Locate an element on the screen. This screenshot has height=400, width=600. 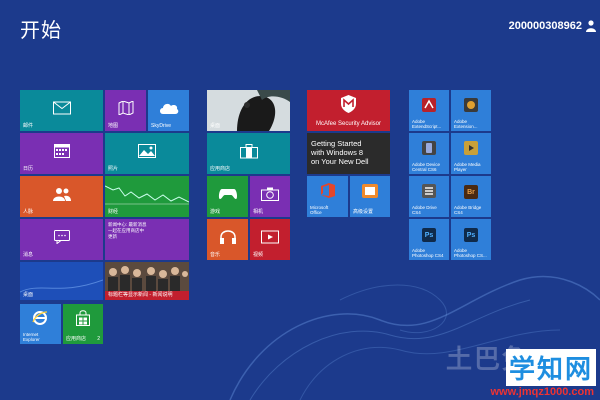
tile-store: 应用商店 2 is located at coordinates (83, 324).